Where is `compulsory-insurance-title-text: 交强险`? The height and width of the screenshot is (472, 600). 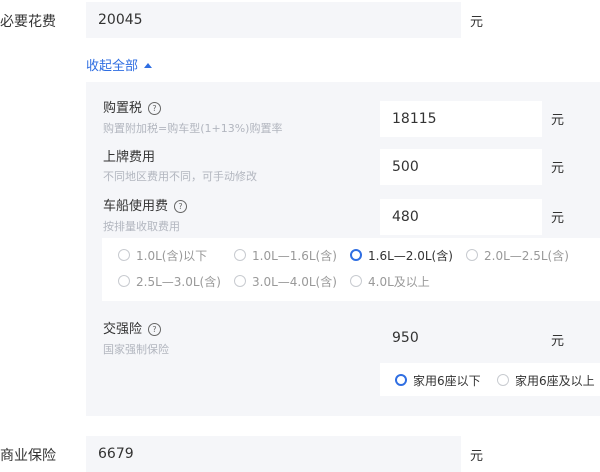 compulsory-insurance-title-text: 交强险 is located at coordinates (123, 329).